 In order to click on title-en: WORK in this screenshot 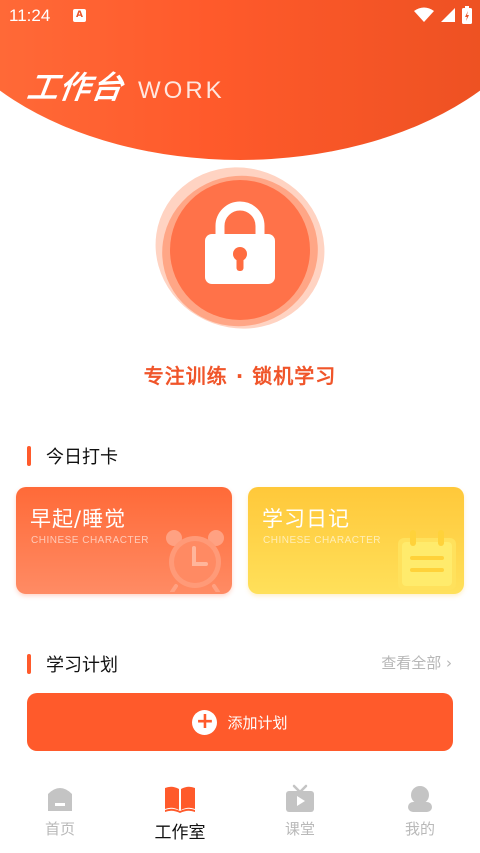, I will do `click(181, 90)`.